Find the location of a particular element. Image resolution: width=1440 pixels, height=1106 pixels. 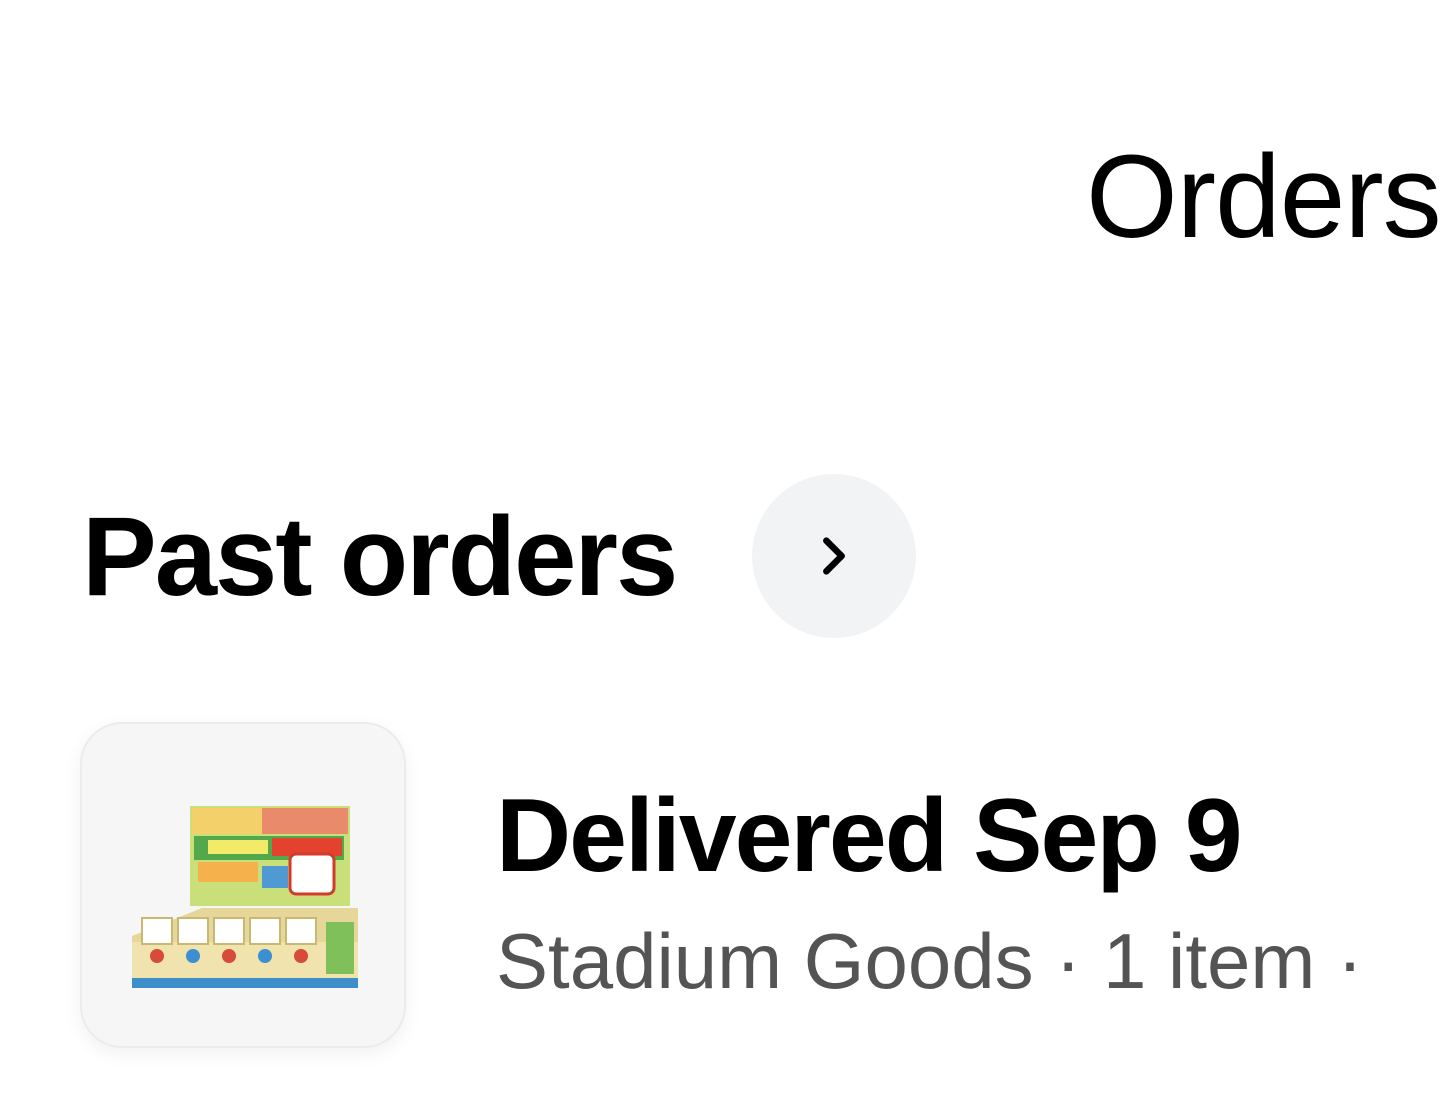

order-store: Stadium Goods is located at coordinates (765, 961).